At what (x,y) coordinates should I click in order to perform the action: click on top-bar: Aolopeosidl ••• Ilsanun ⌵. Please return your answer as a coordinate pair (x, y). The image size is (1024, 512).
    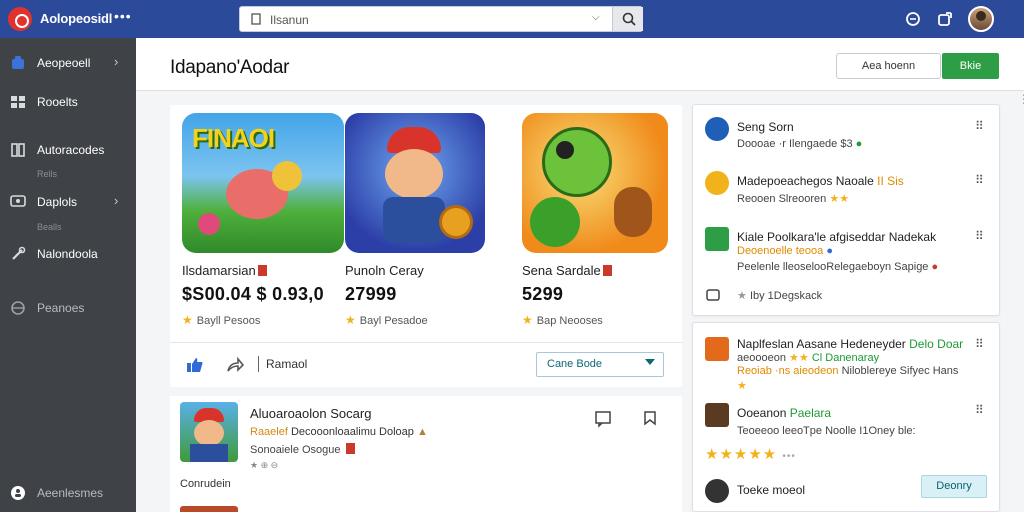
    Looking at the image, I should click on (512, 19).